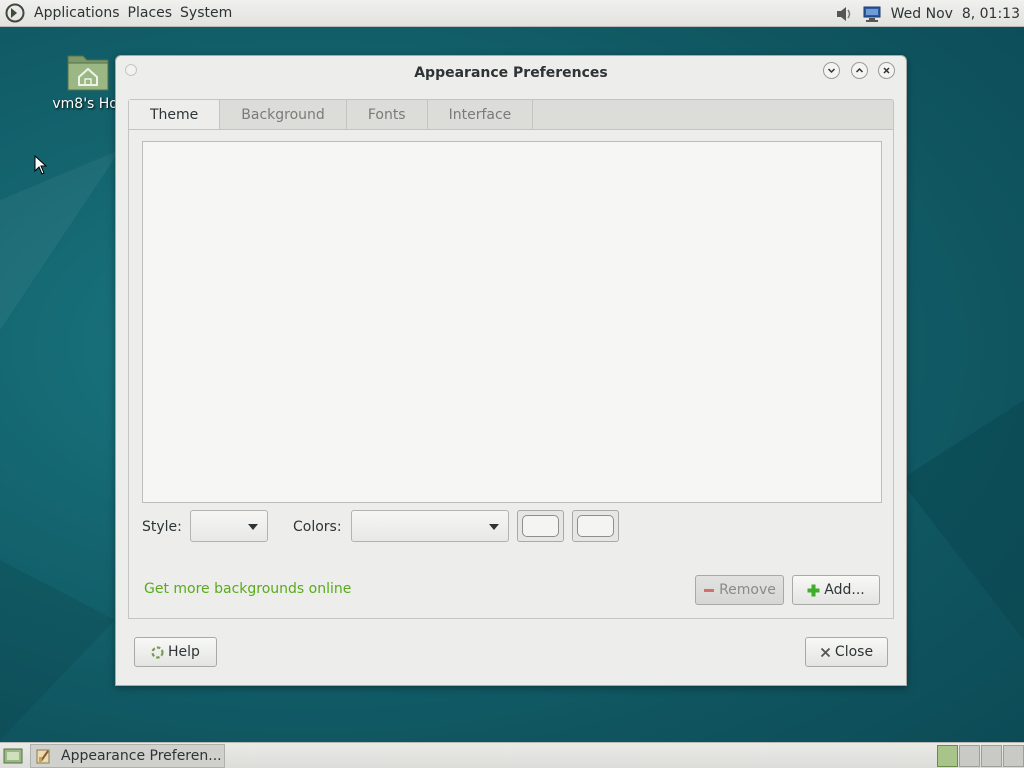  Describe the element at coordinates (41, 165) in the screenshot. I see `mouse-cursor-icon` at that location.